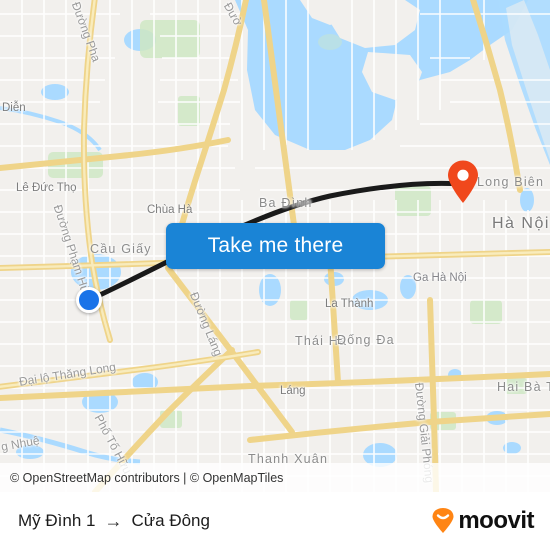  Describe the element at coordinates (89, 300) in the screenshot. I see `origin-dot-marker` at that location.